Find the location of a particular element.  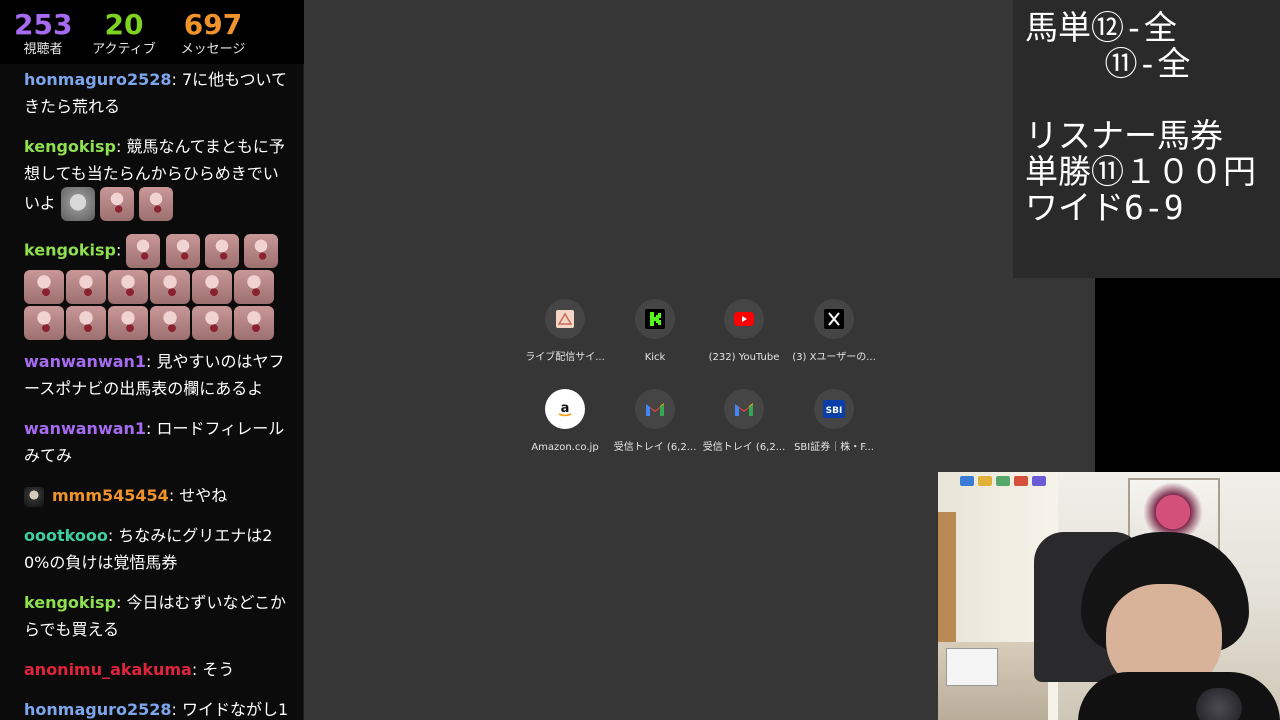

active-label: アクティブ is located at coordinates (124, 49).